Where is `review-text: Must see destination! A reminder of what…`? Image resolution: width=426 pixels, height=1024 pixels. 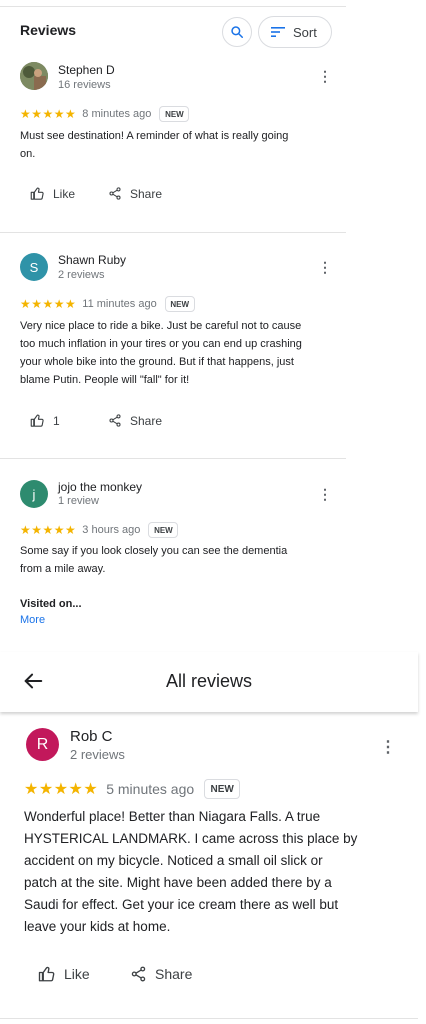 review-text: Must see destination! A reminder of what… is located at coordinates (154, 145).